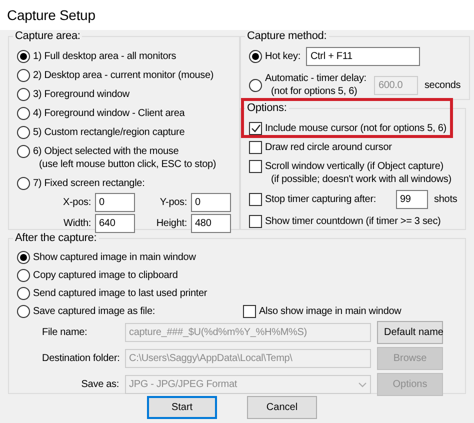 The image size is (474, 423). Describe the element at coordinates (182, 407) in the screenshot. I see `dialog-button: Start` at that location.